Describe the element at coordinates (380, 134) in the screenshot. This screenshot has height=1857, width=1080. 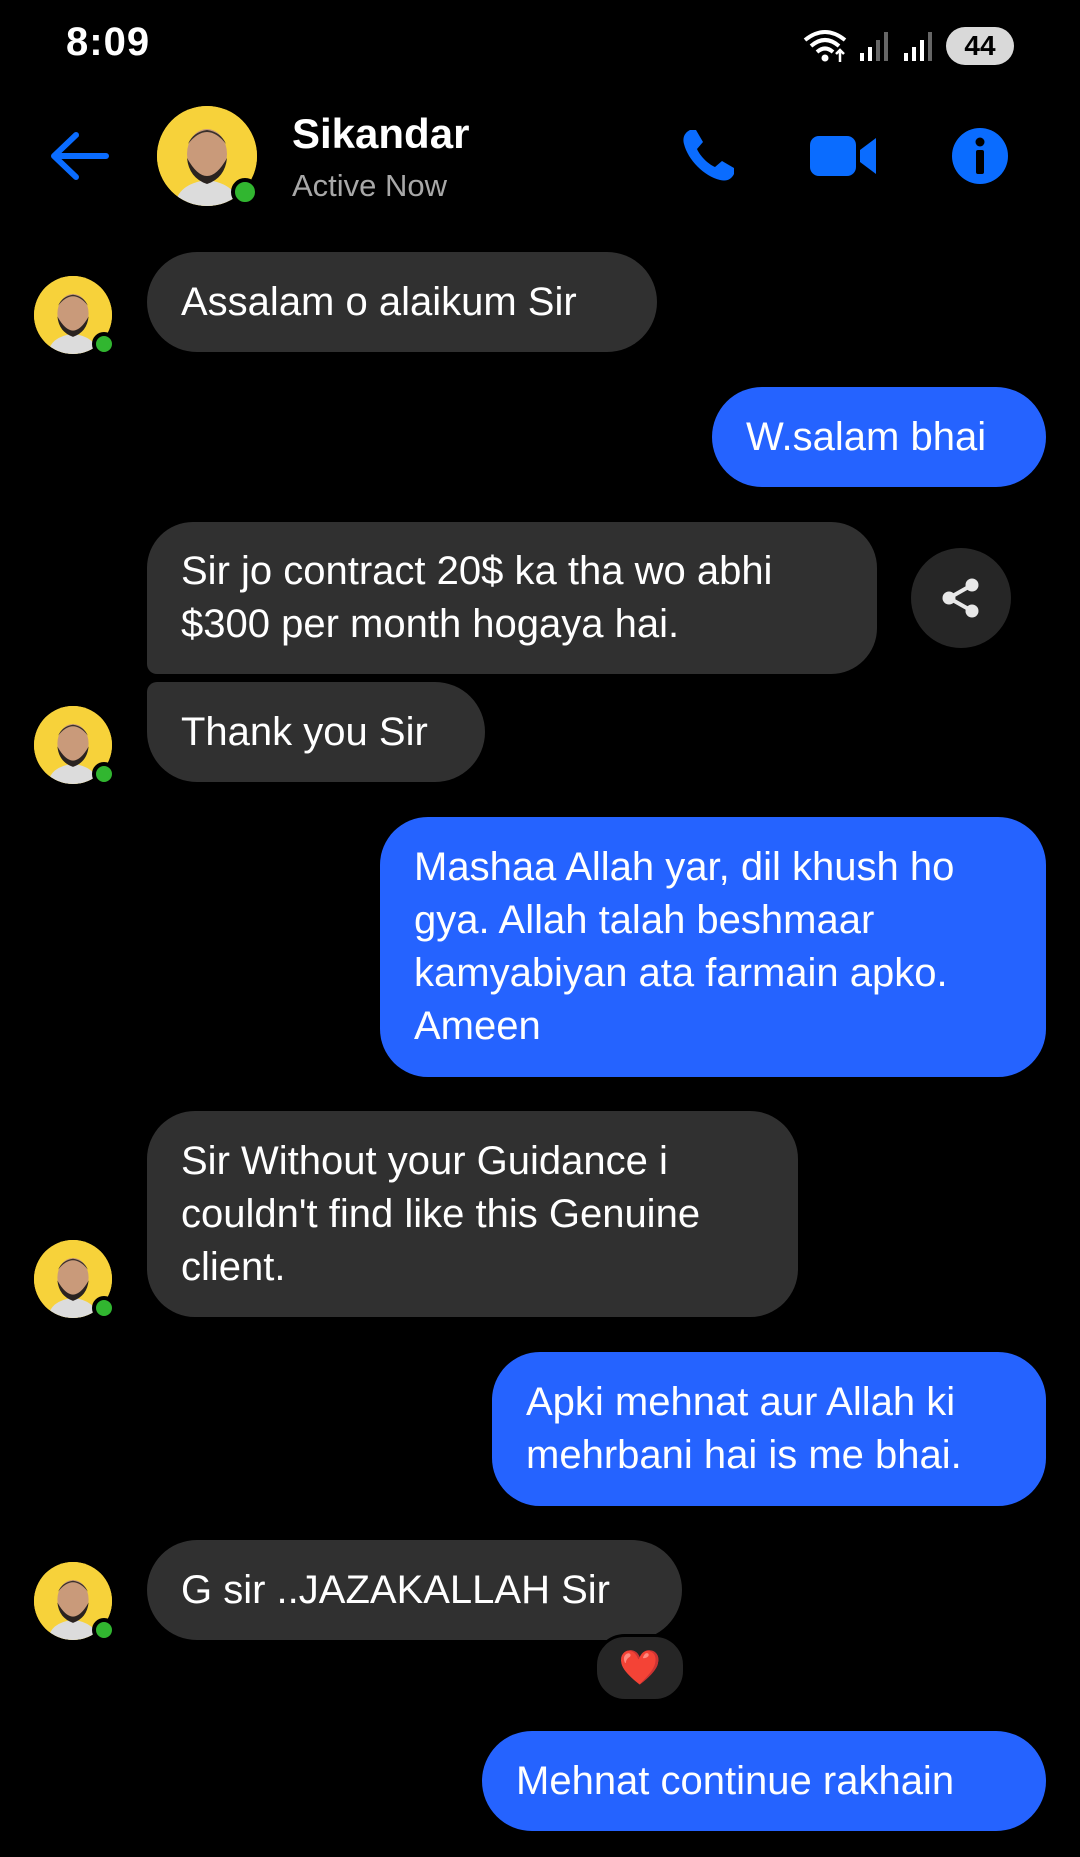
I see `contact-name: Sikandar` at that location.